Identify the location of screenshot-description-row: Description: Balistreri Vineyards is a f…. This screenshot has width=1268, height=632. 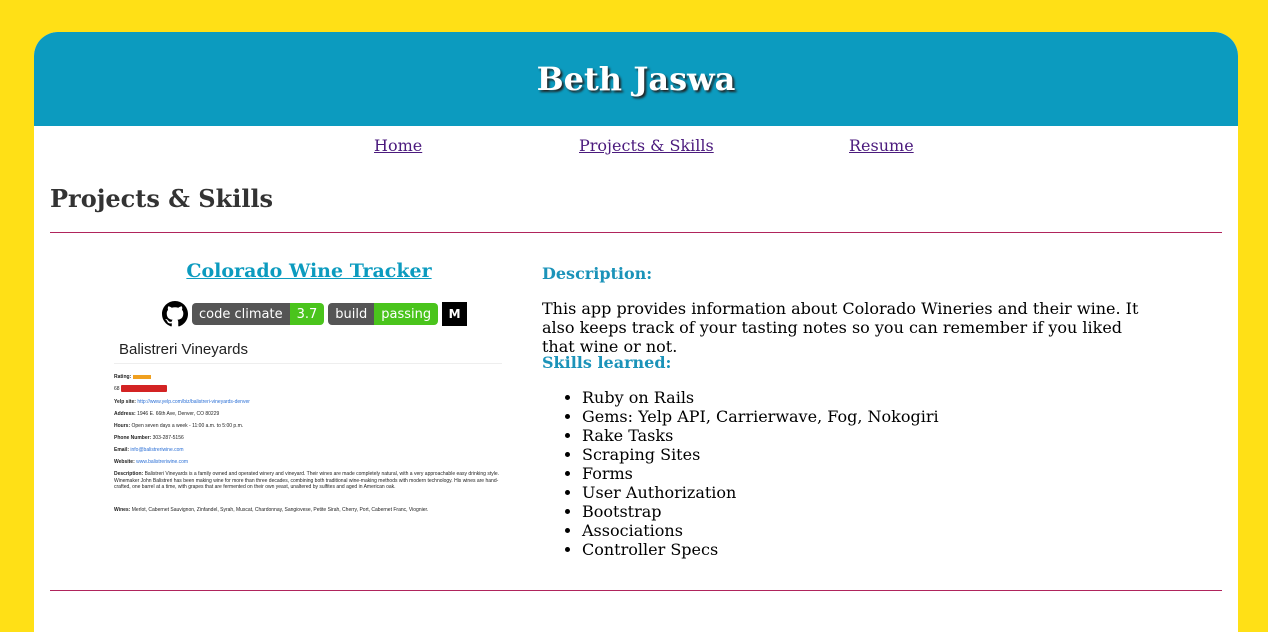
(309, 481).